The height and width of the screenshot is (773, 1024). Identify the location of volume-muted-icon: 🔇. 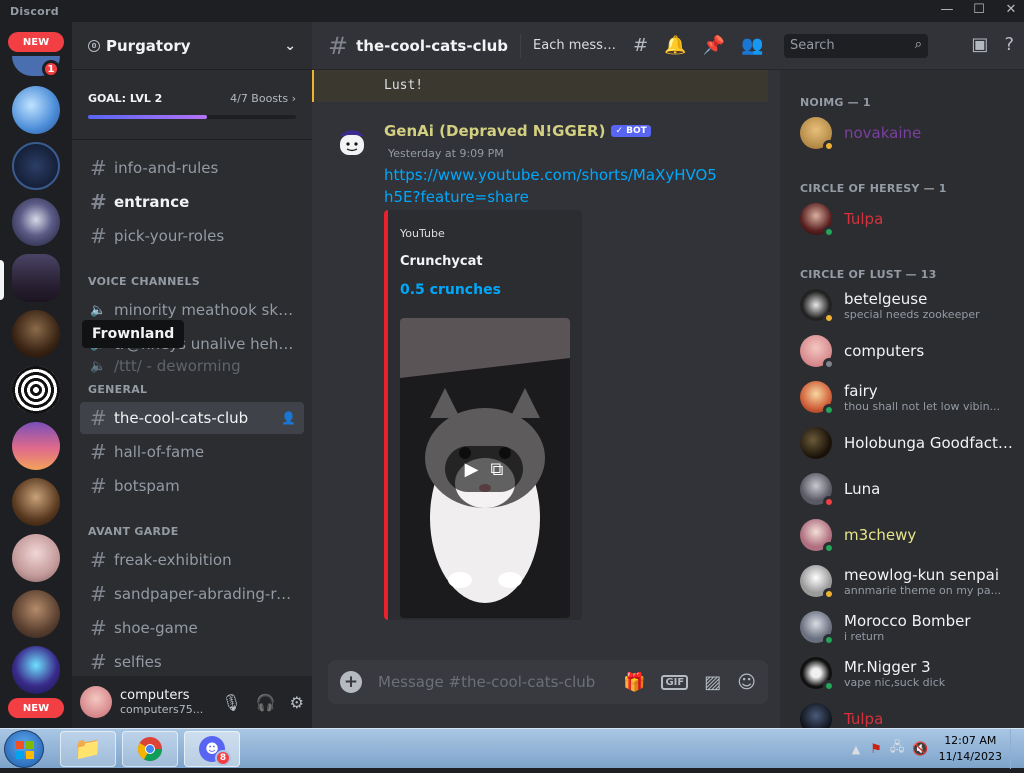
(920, 749).